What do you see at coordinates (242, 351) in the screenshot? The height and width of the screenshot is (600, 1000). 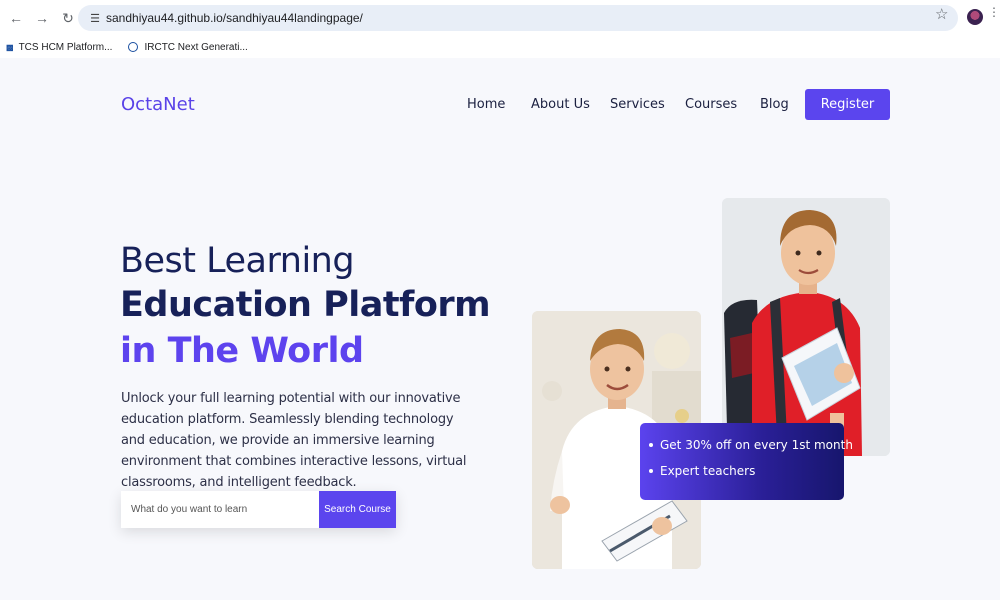 I see `hero-title-line3: in The World` at bounding box center [242, 351].